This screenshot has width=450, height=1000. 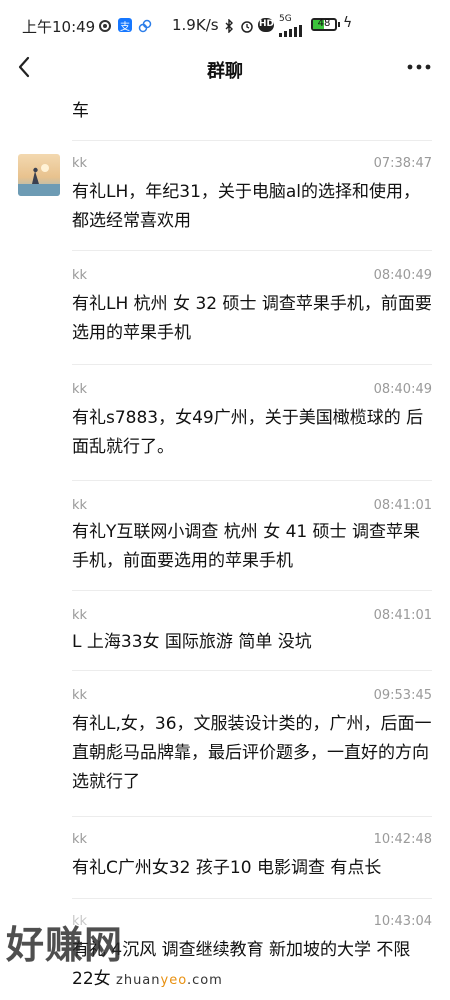 I want to click on previous-message-fragment: 车, so click(x=80, y=108).